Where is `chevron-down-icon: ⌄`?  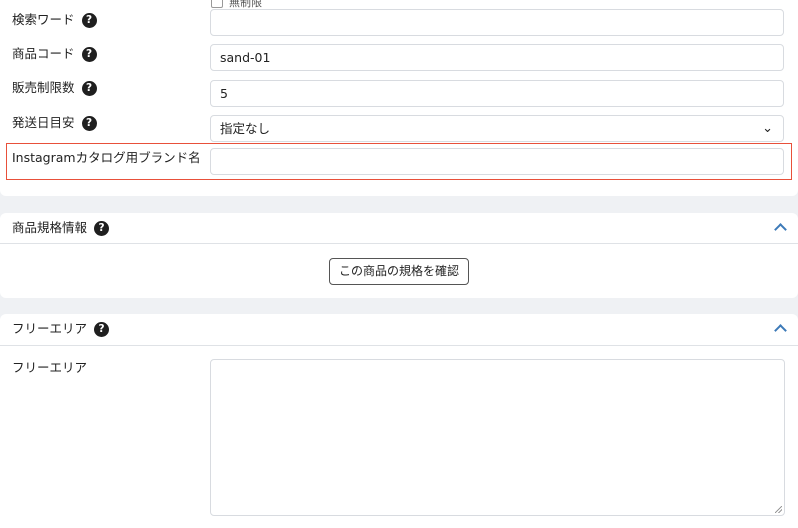
chevron-down-icon: ⌄ is located at coordinates (767, 128).